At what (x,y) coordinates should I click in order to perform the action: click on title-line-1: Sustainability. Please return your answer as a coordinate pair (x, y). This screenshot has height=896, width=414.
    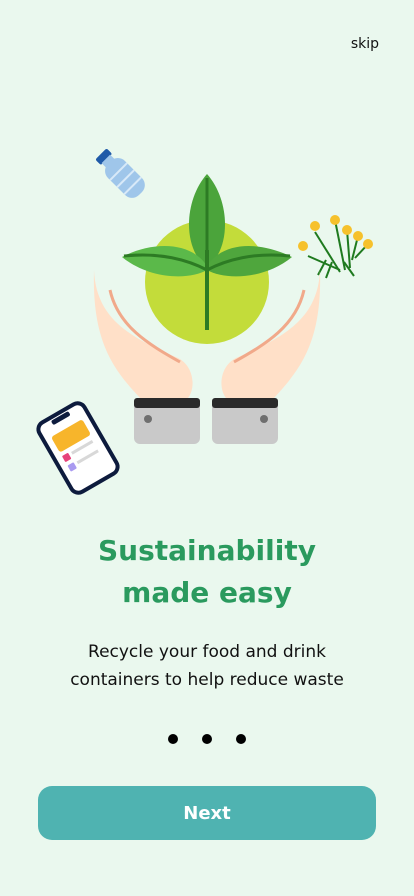
    Looking at the image, I should click on (207, 550).